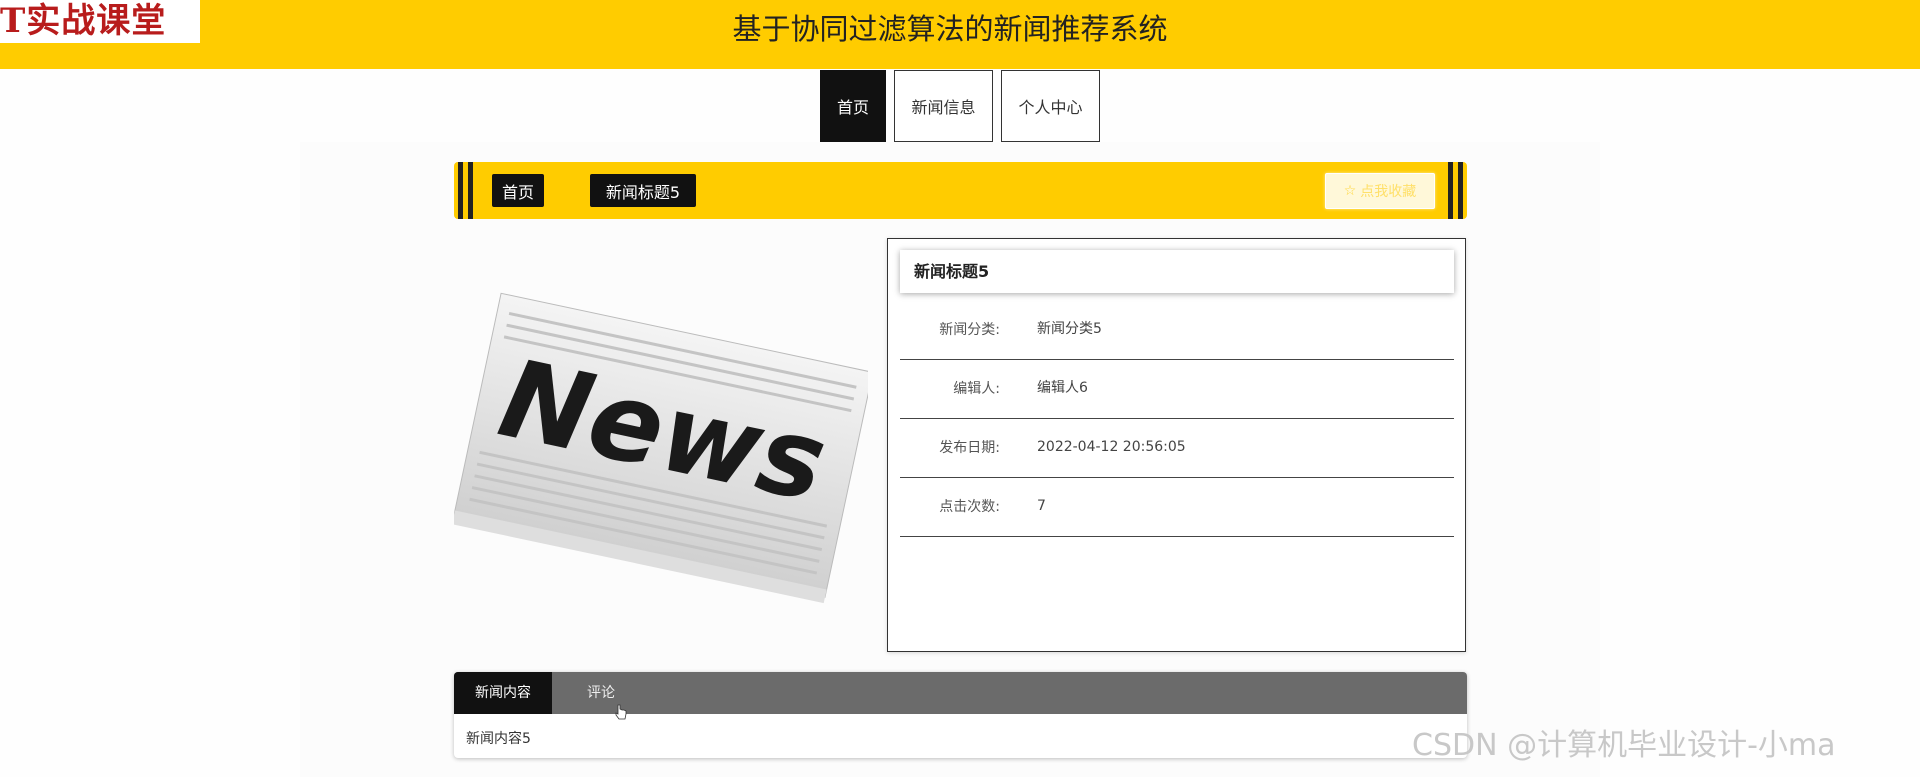 This screenshot has width=1920, height=777. Describe the element at coordinates (518, 190) in the screenshot. I see `breadcrumb-home: 首页` at that location.